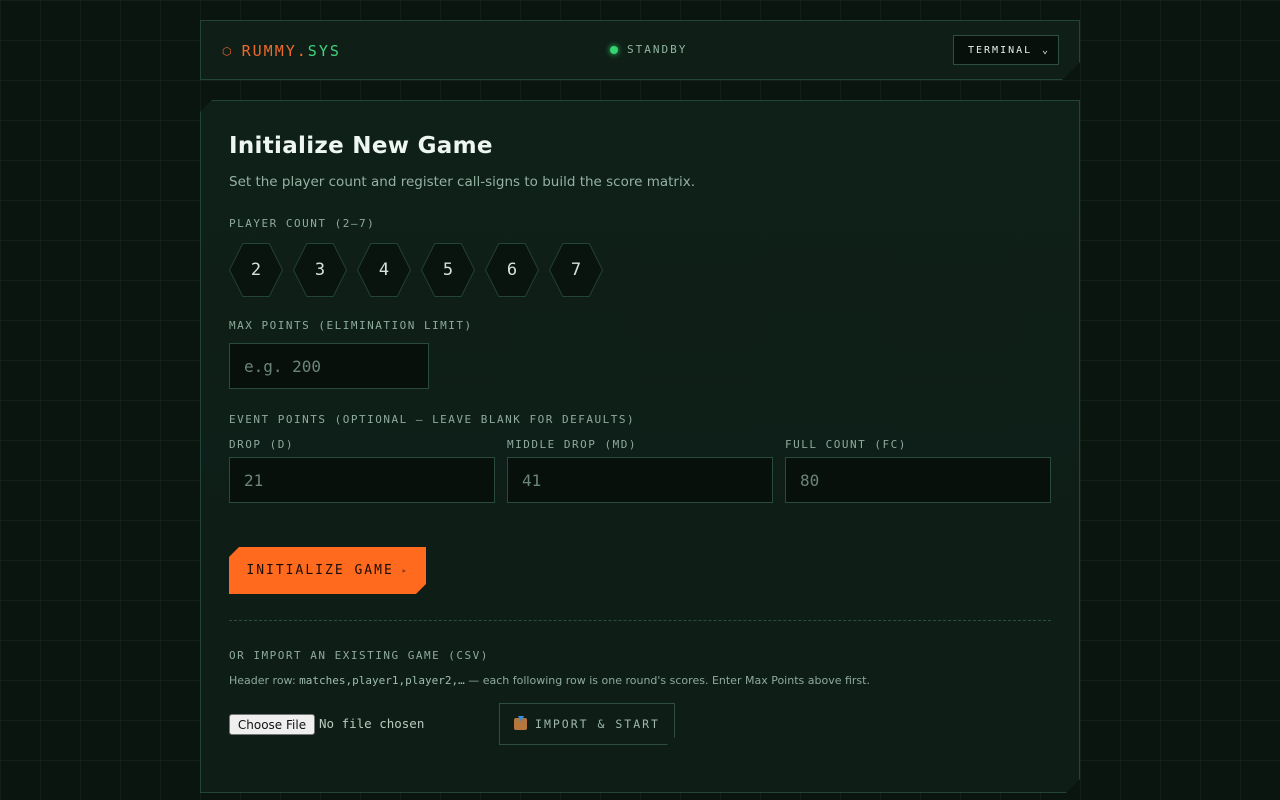 The image size is (1280, 800). Describe the element at coordinates (572, 444) in the screenshot. I see `middle-drop-label: MIDDLE DROP (MD)` at that location.